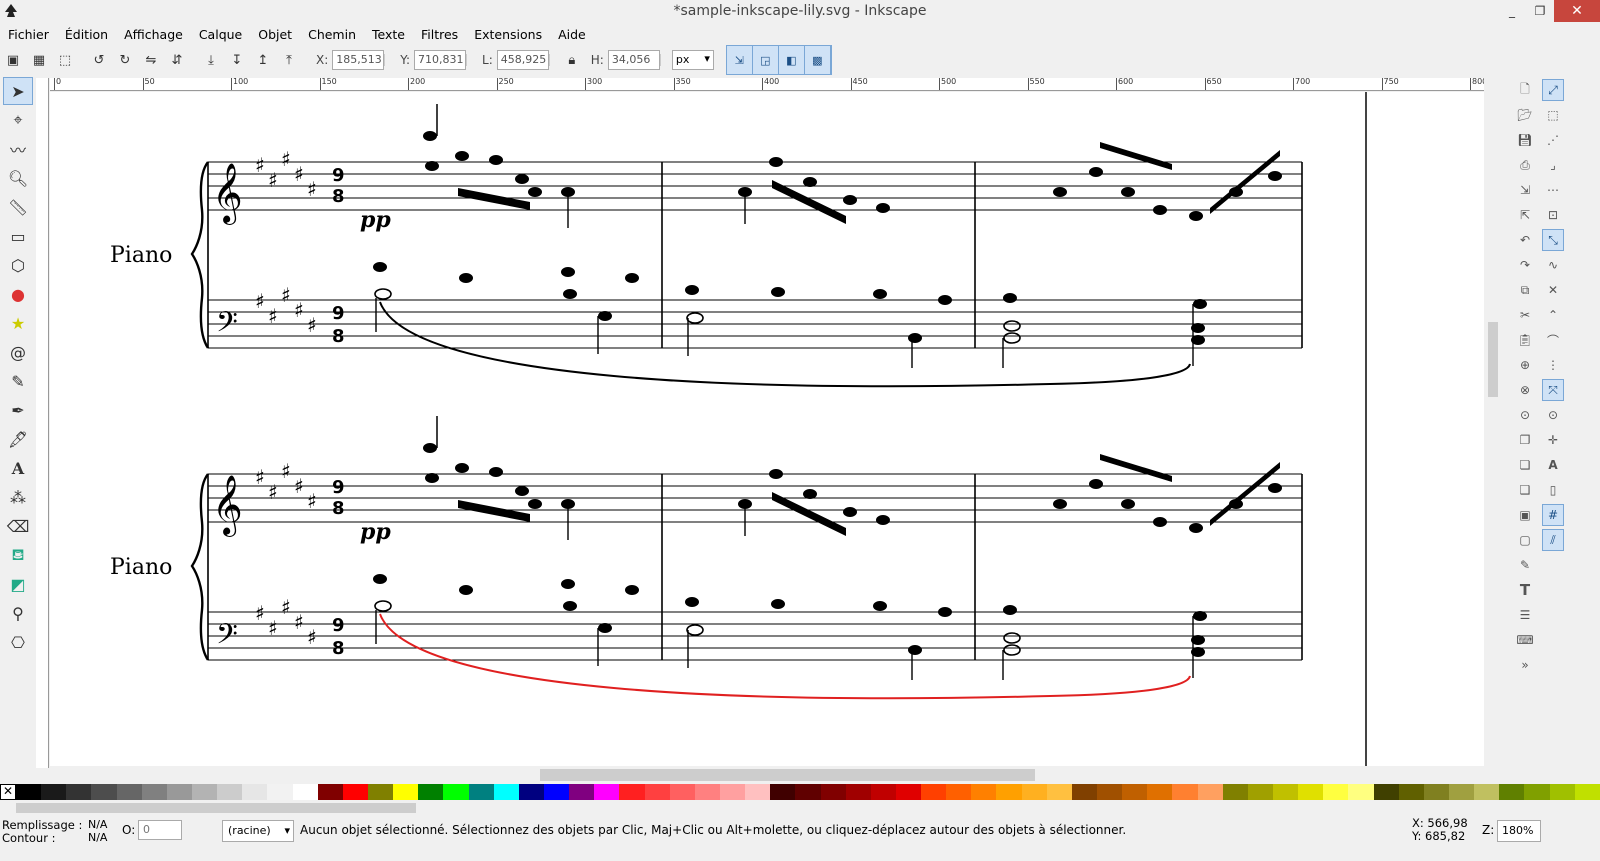 The image size is (1600, 861). Describe the element at coordinates (1553, 315) in the screenshot. I see `snap-cusp-nodes-icon: ⌃` at that location.